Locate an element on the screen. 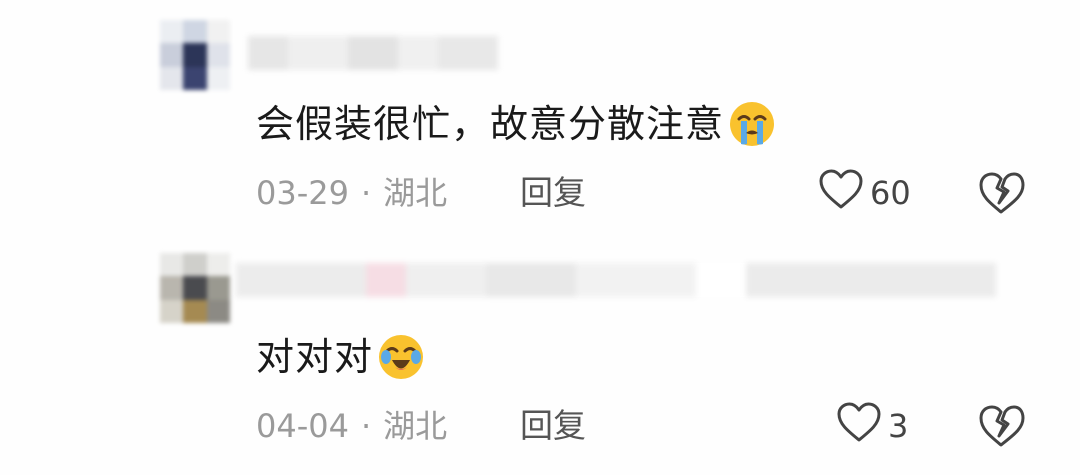 The image size is (1080, 475). comment-date: 04-04 is located at coordinates (302, 426).